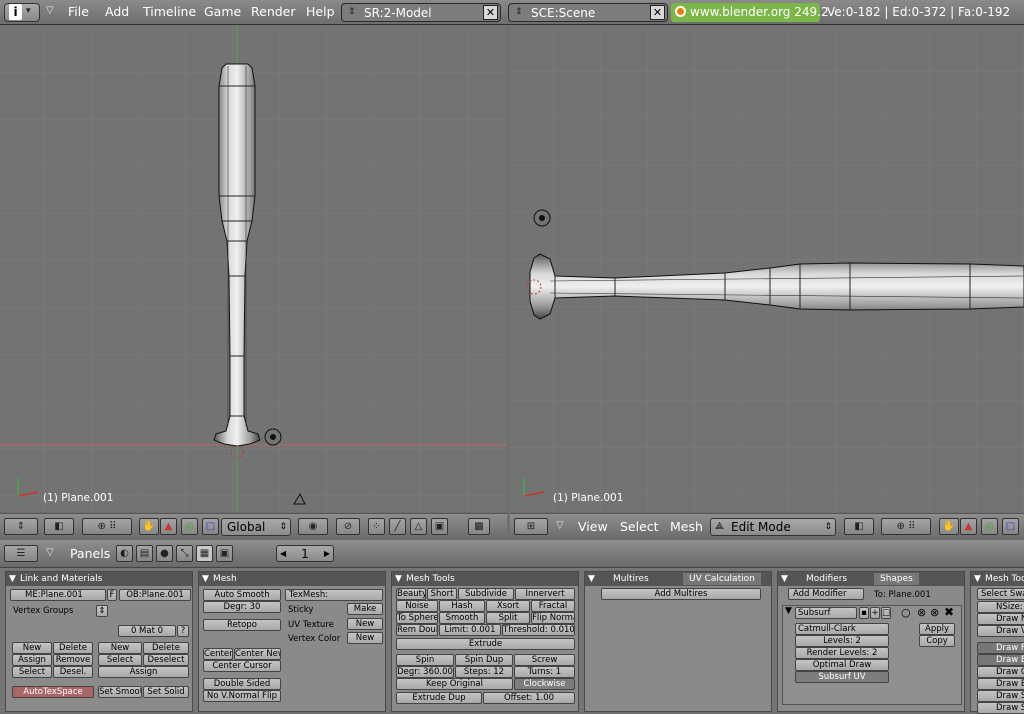 This screenshot has width=1024, height=714. I want to click on autotexspace-toggle: AutoTexSpace, so click(53, 692).